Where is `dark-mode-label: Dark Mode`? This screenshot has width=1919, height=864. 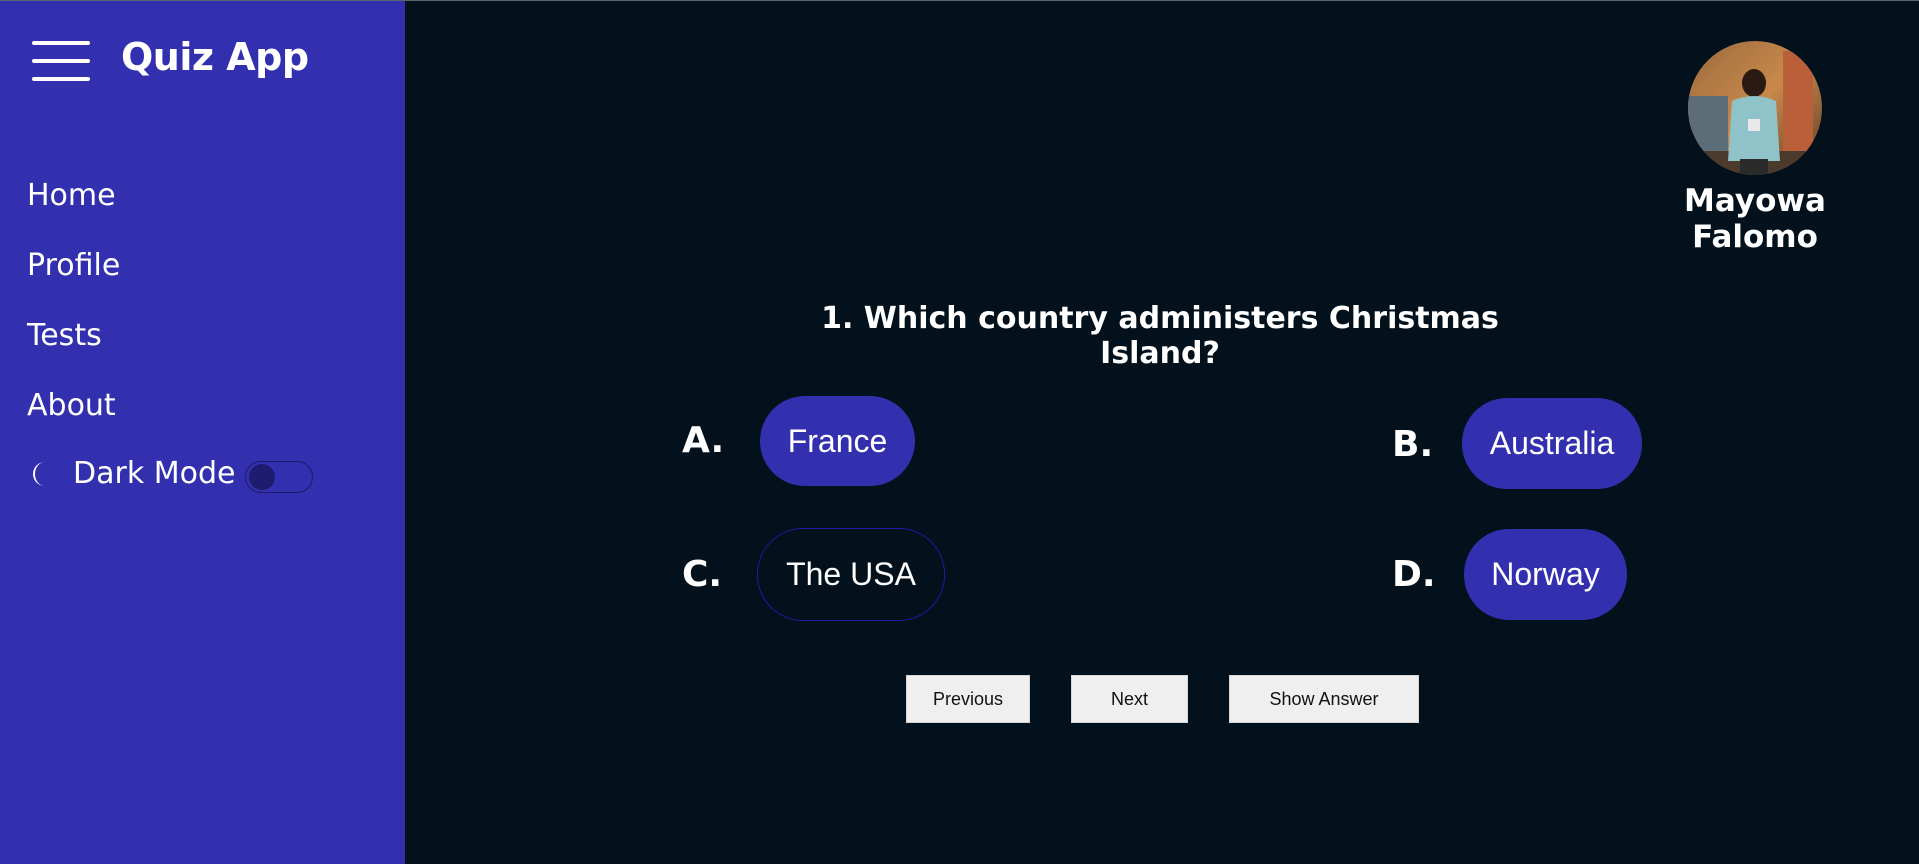 dark-mode-label: Dark Mode is located at coordinates (154, 473).